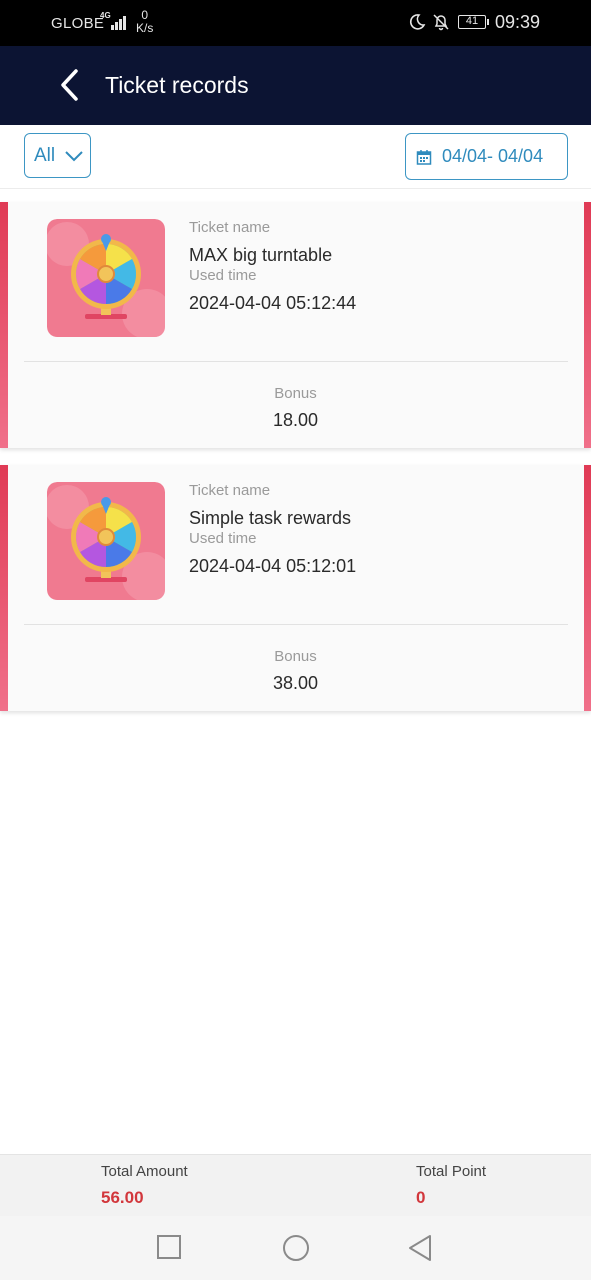 The height and width of the screenshot is (1280, 591). Describe the element at coordinates (295, 1185) in the screenshot. I see `totals-bar: Total Amount 56.00 Total Point 0` at that location.